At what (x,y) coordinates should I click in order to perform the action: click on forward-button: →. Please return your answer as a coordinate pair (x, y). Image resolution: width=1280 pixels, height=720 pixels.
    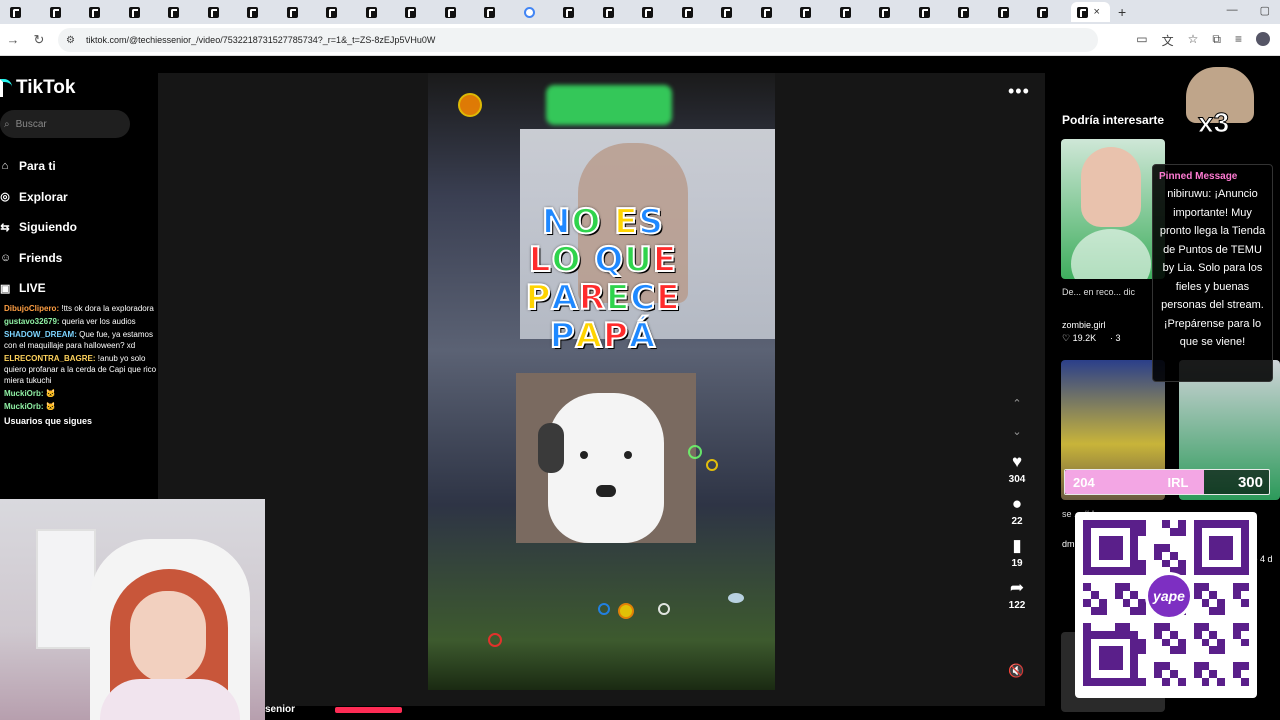
    Looking at the image, I should click on (13, 39).